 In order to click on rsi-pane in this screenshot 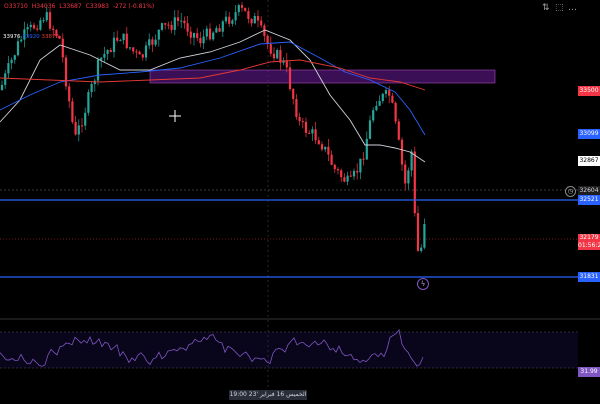, I will do `click(289, 349)`.